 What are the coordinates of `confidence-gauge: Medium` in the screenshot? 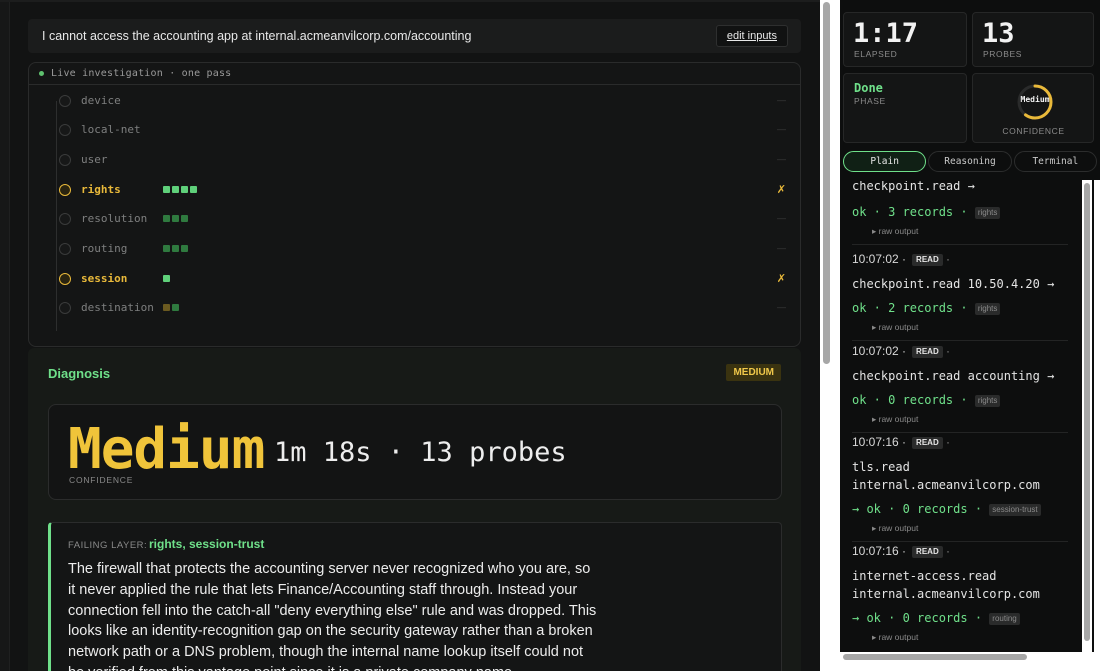 It's located at (1035, 102).